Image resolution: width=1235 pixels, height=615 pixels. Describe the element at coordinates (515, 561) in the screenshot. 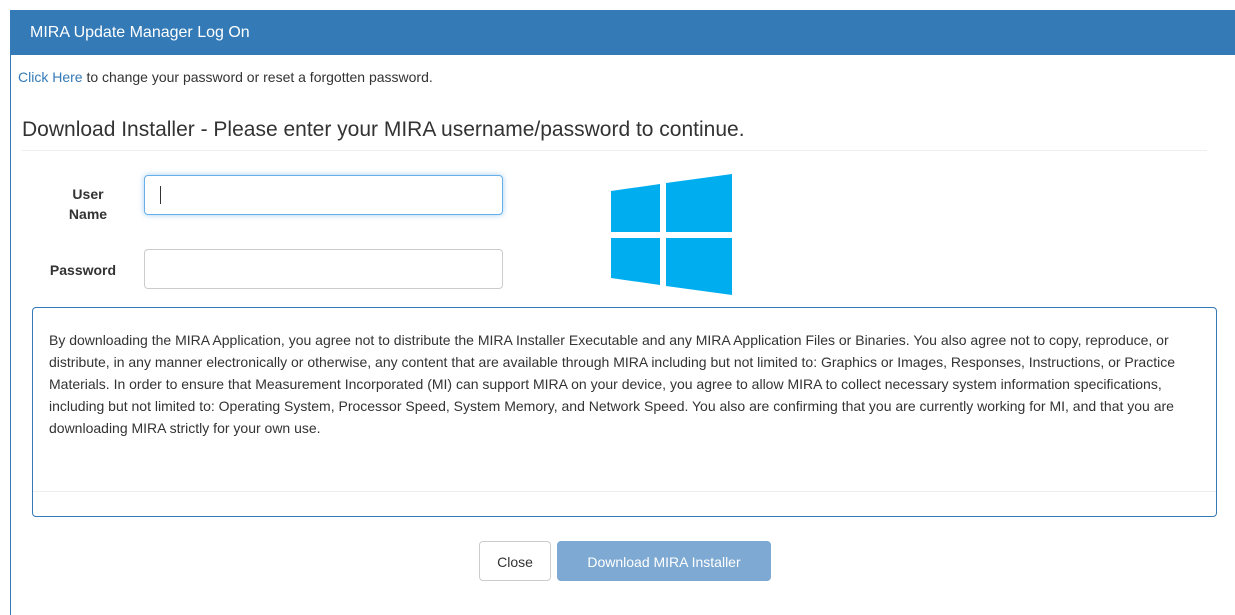

I see `close-button: Close` at that location.